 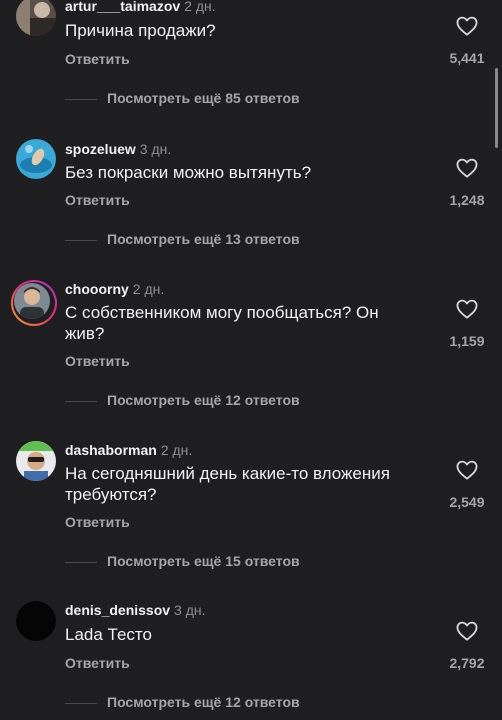 What do you see at coordinates (108, 634) in the screenshot?
I see `comment-text: Lada Тесто` at bounding box center [108, 634].